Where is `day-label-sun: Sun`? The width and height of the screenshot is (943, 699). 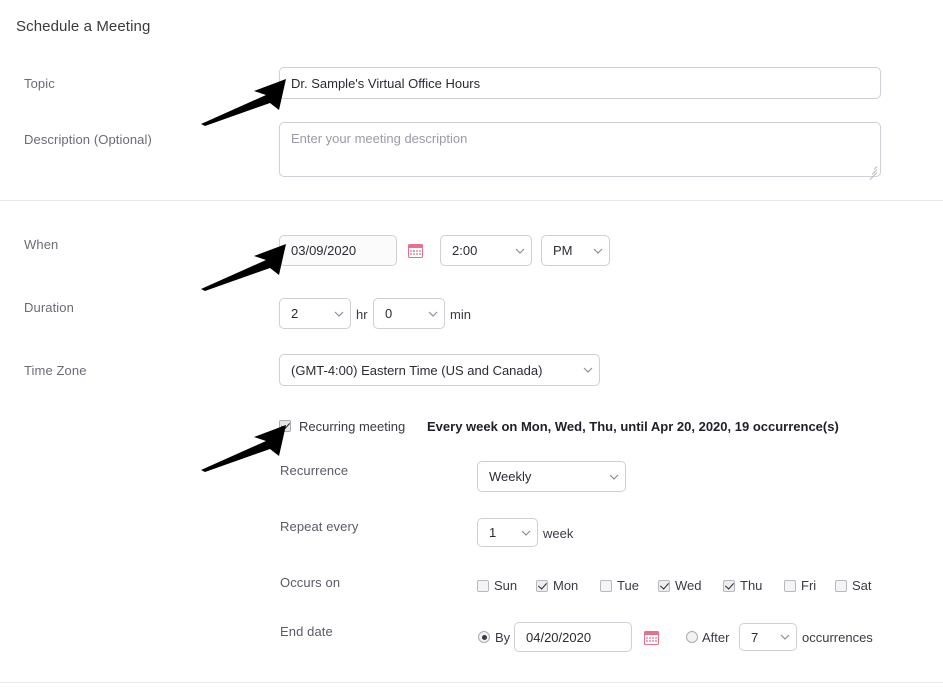
day-label-sun: Sun is located at coordinates (506, 585).